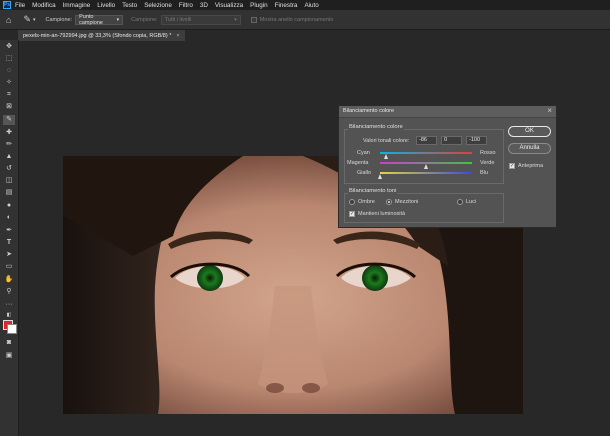  I want to click on show-ring-checkbox, so click(253, 19).